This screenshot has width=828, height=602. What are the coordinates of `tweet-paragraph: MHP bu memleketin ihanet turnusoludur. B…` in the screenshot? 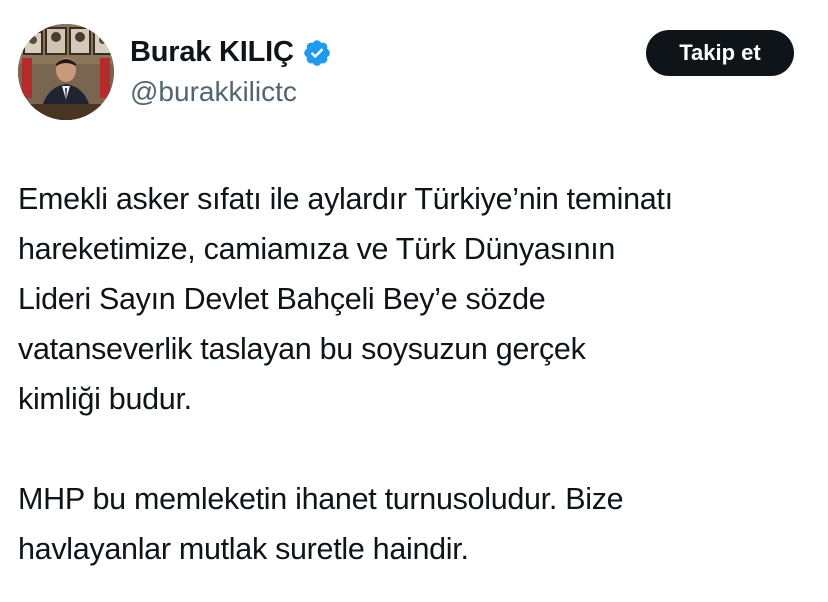 It's located at (321, 524).